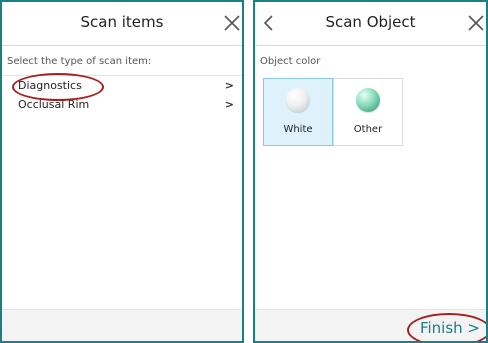 The image size is (488, 343). Describe the element at coordinates (54, 104) in the screenshot. I see `list-item-label: Occlusal Rim` at that location.